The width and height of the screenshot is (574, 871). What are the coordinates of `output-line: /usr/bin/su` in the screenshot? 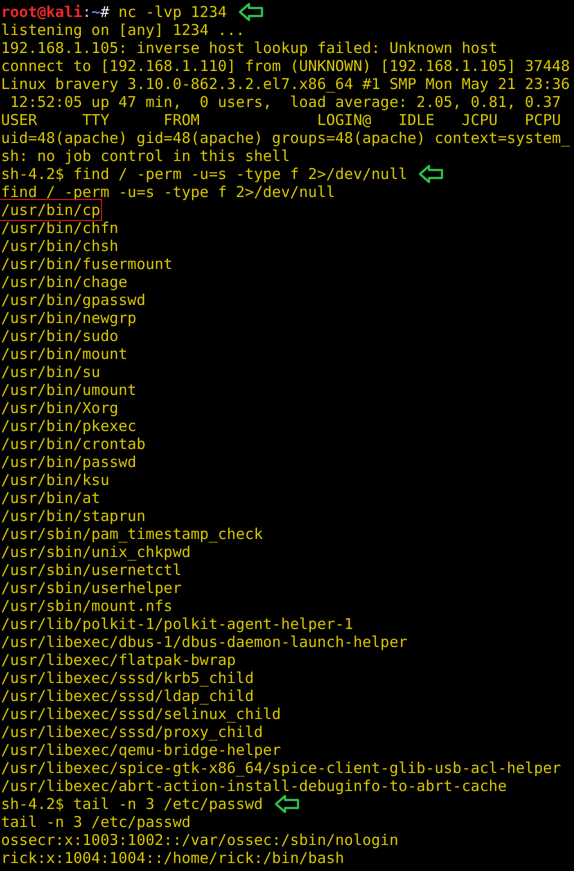 It's located at (51, 372).